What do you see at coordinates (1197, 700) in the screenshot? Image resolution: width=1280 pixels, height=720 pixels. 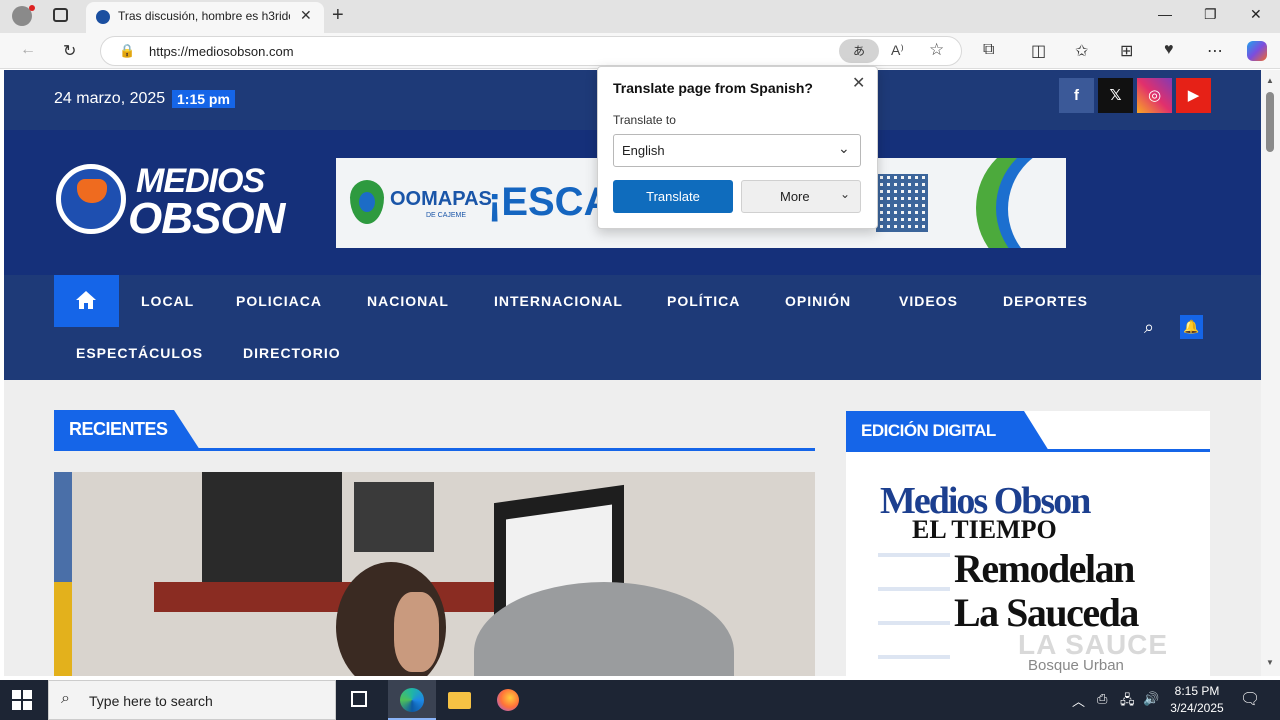 I see `taskbar-clock: 8:15 PM 3/24/2025` at bounding box center [1197, 700].